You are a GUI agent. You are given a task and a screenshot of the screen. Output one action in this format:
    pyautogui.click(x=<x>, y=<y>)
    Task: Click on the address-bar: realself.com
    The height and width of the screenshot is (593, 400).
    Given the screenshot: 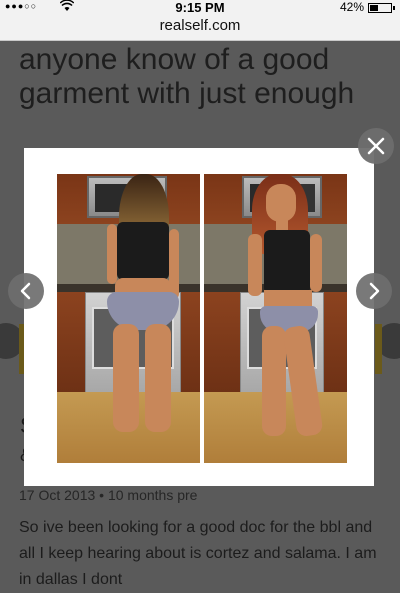 What is the action you would take?
    pyautogui.click(x=200, y=28)
    